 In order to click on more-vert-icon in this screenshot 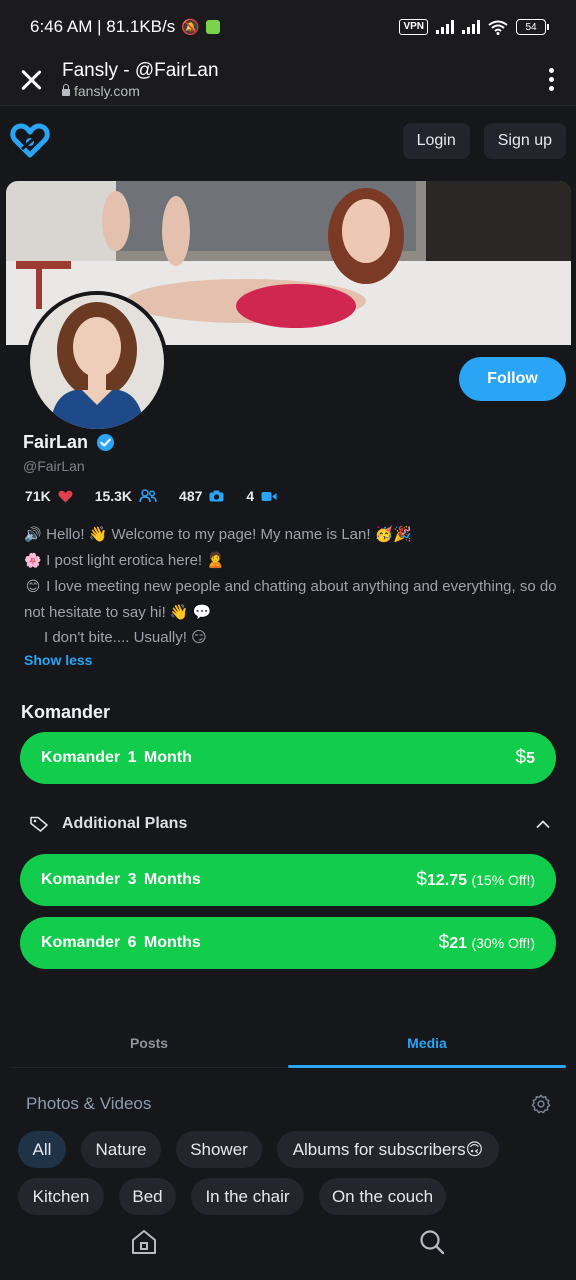, I will do `click(551, 79)`.